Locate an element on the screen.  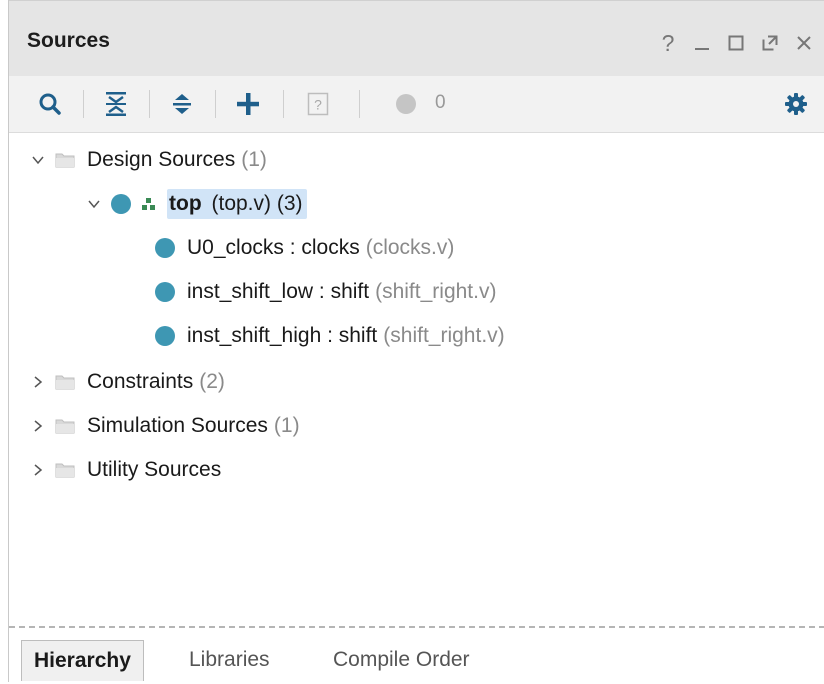
instance-label: inst_shift_high : shift is located at coordinates (282, 335).